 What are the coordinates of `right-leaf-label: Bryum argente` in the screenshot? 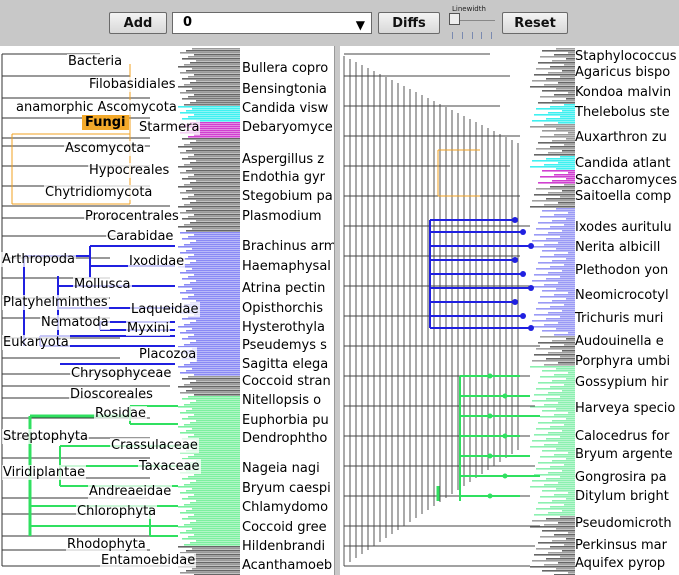 It's located at (624, 455).